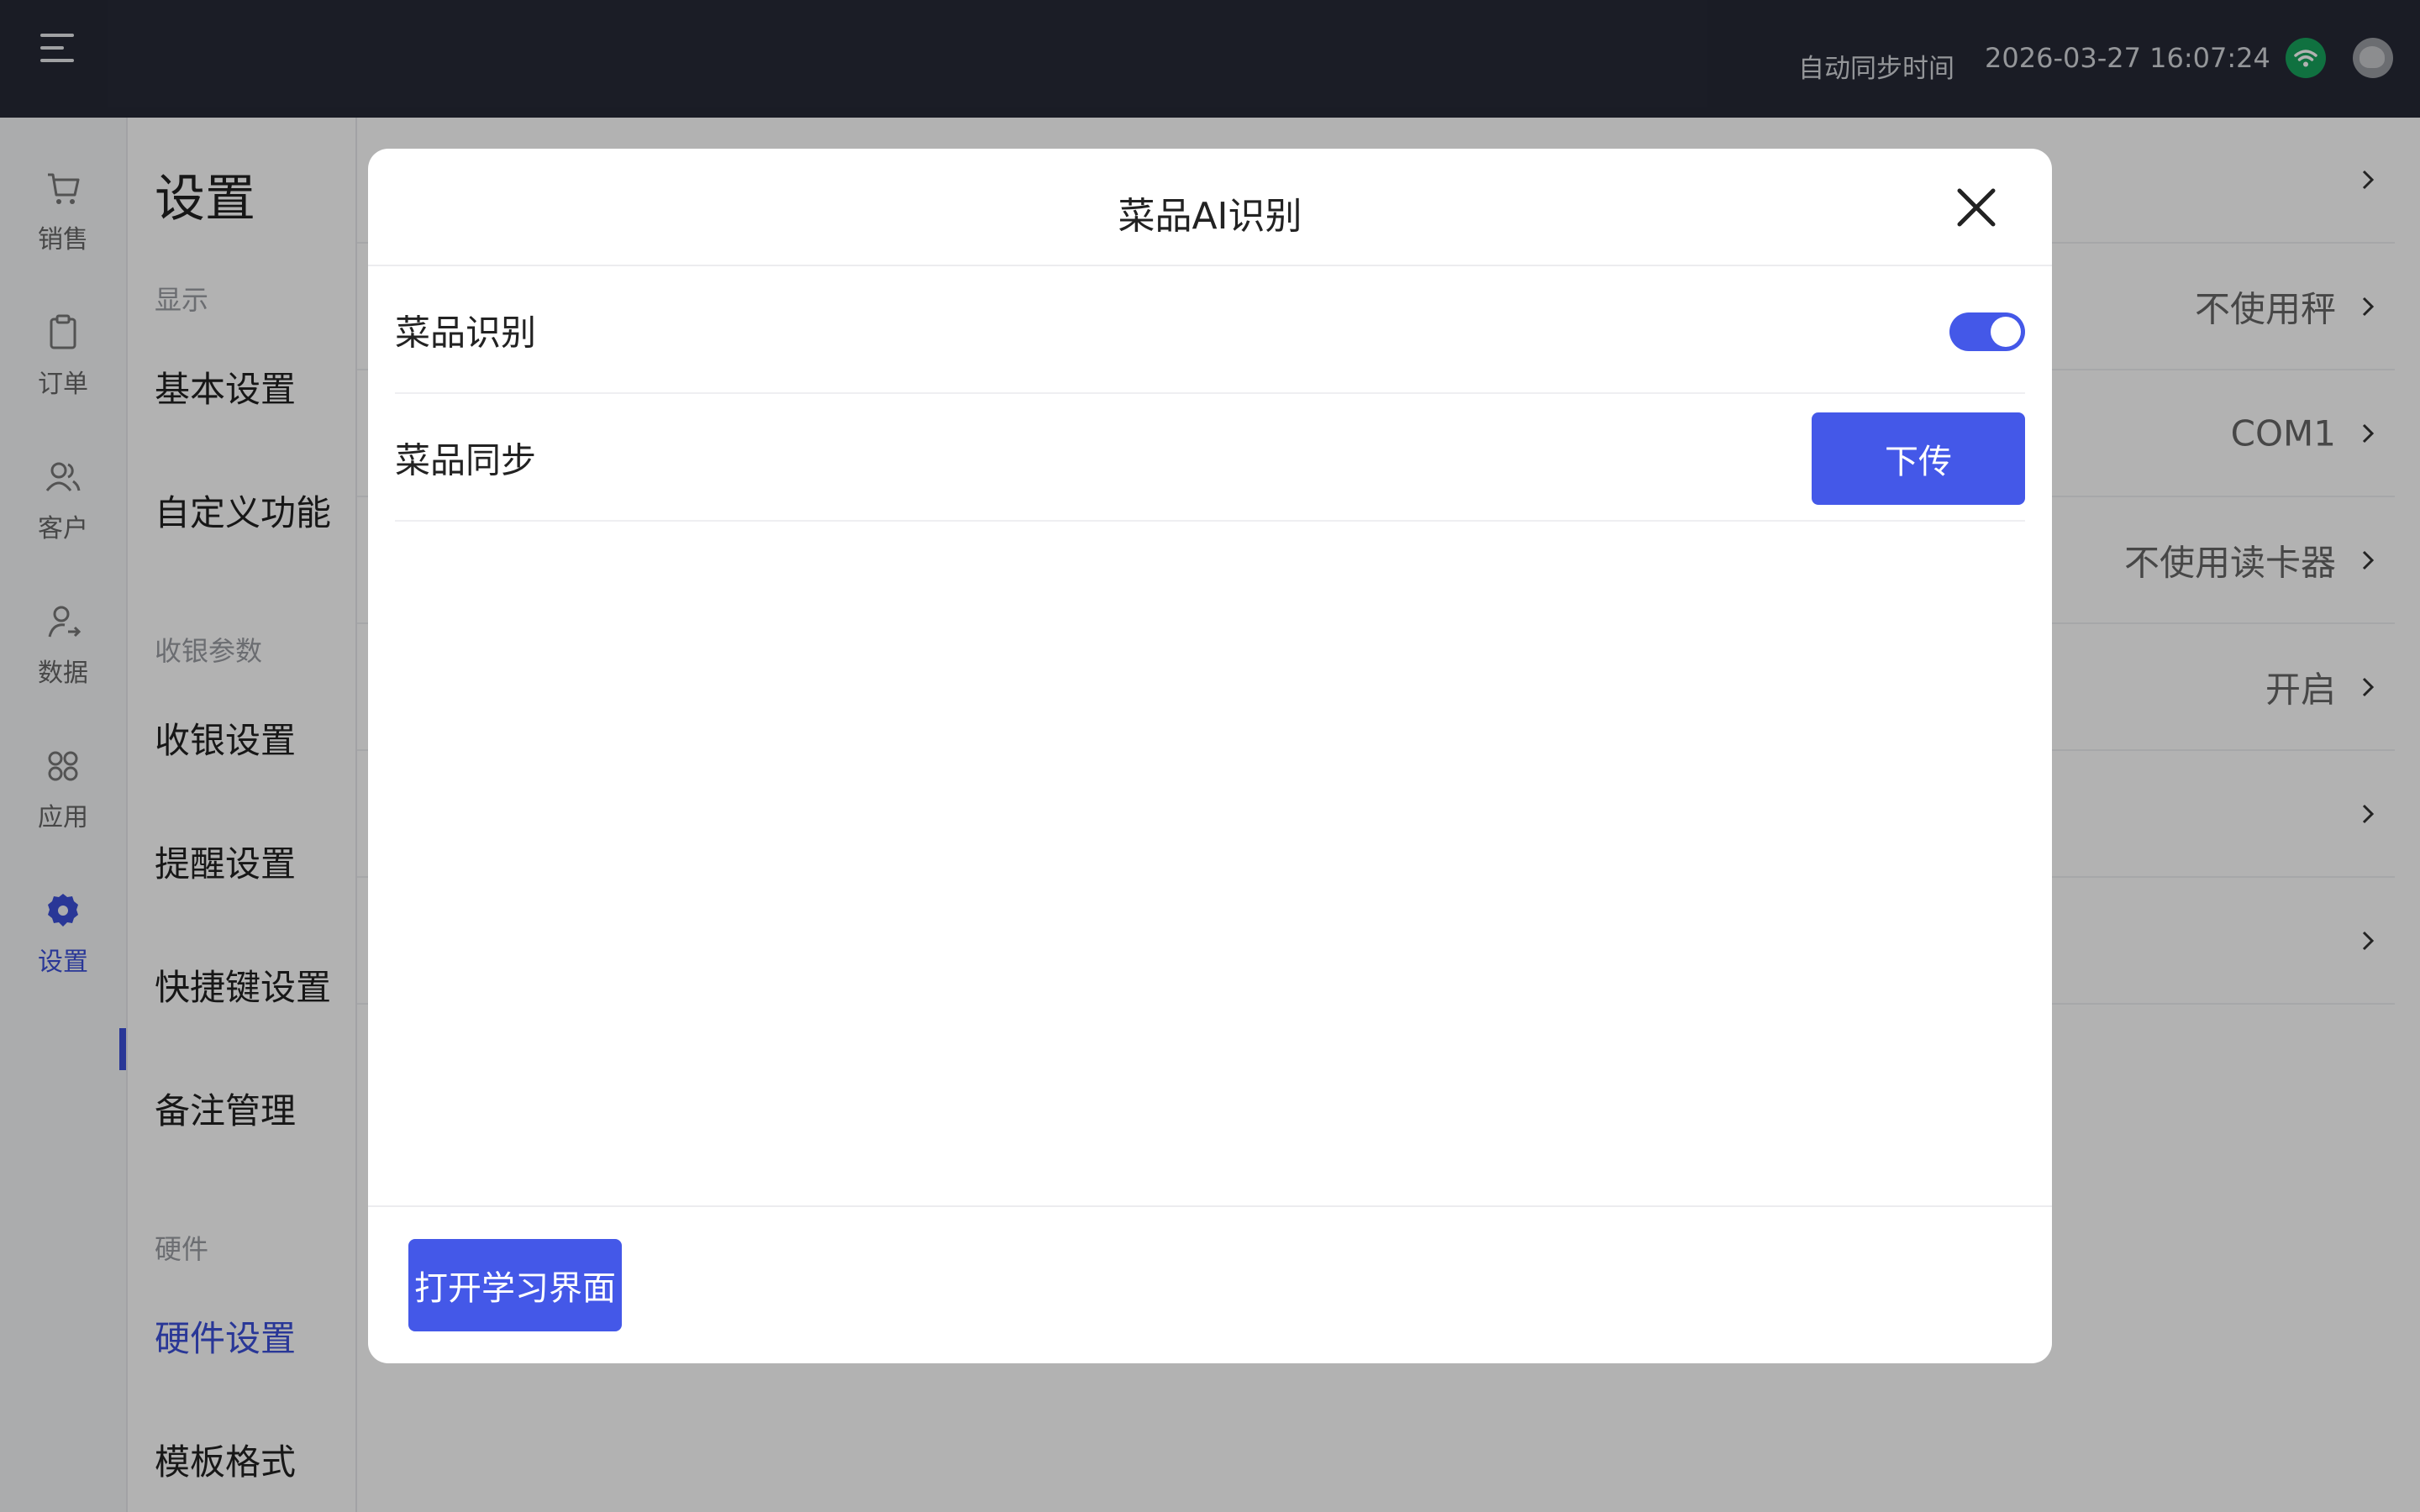 This screenshot has width=2420, height=1512. Describe the element at coordinates (466, 460) in the screenshot. I see `dish-sync-label: 菜品同步` at that location.